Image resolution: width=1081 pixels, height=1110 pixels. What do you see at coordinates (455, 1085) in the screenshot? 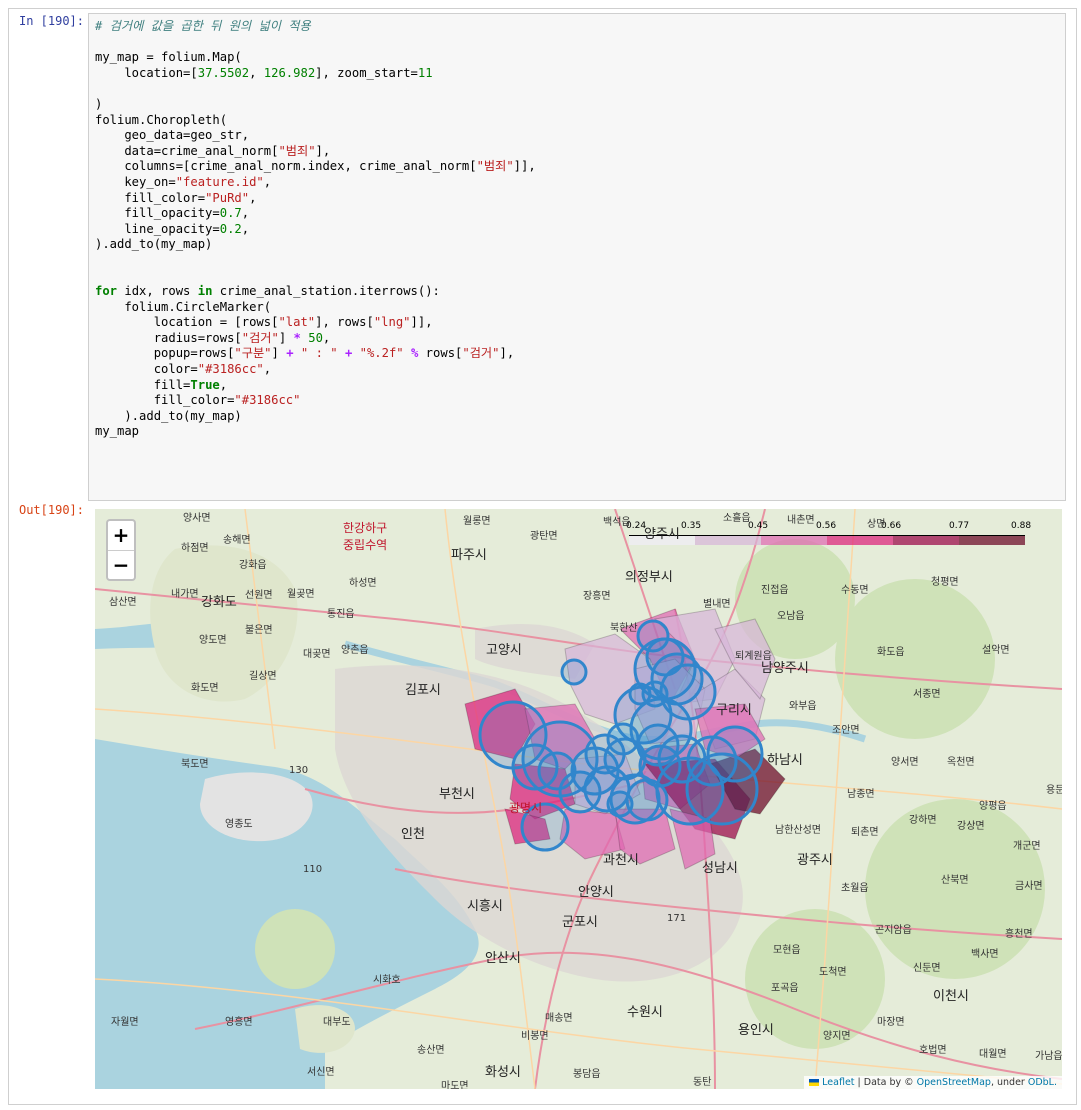
I see `place-label: 마도면` at bounding box center [455, 1085].